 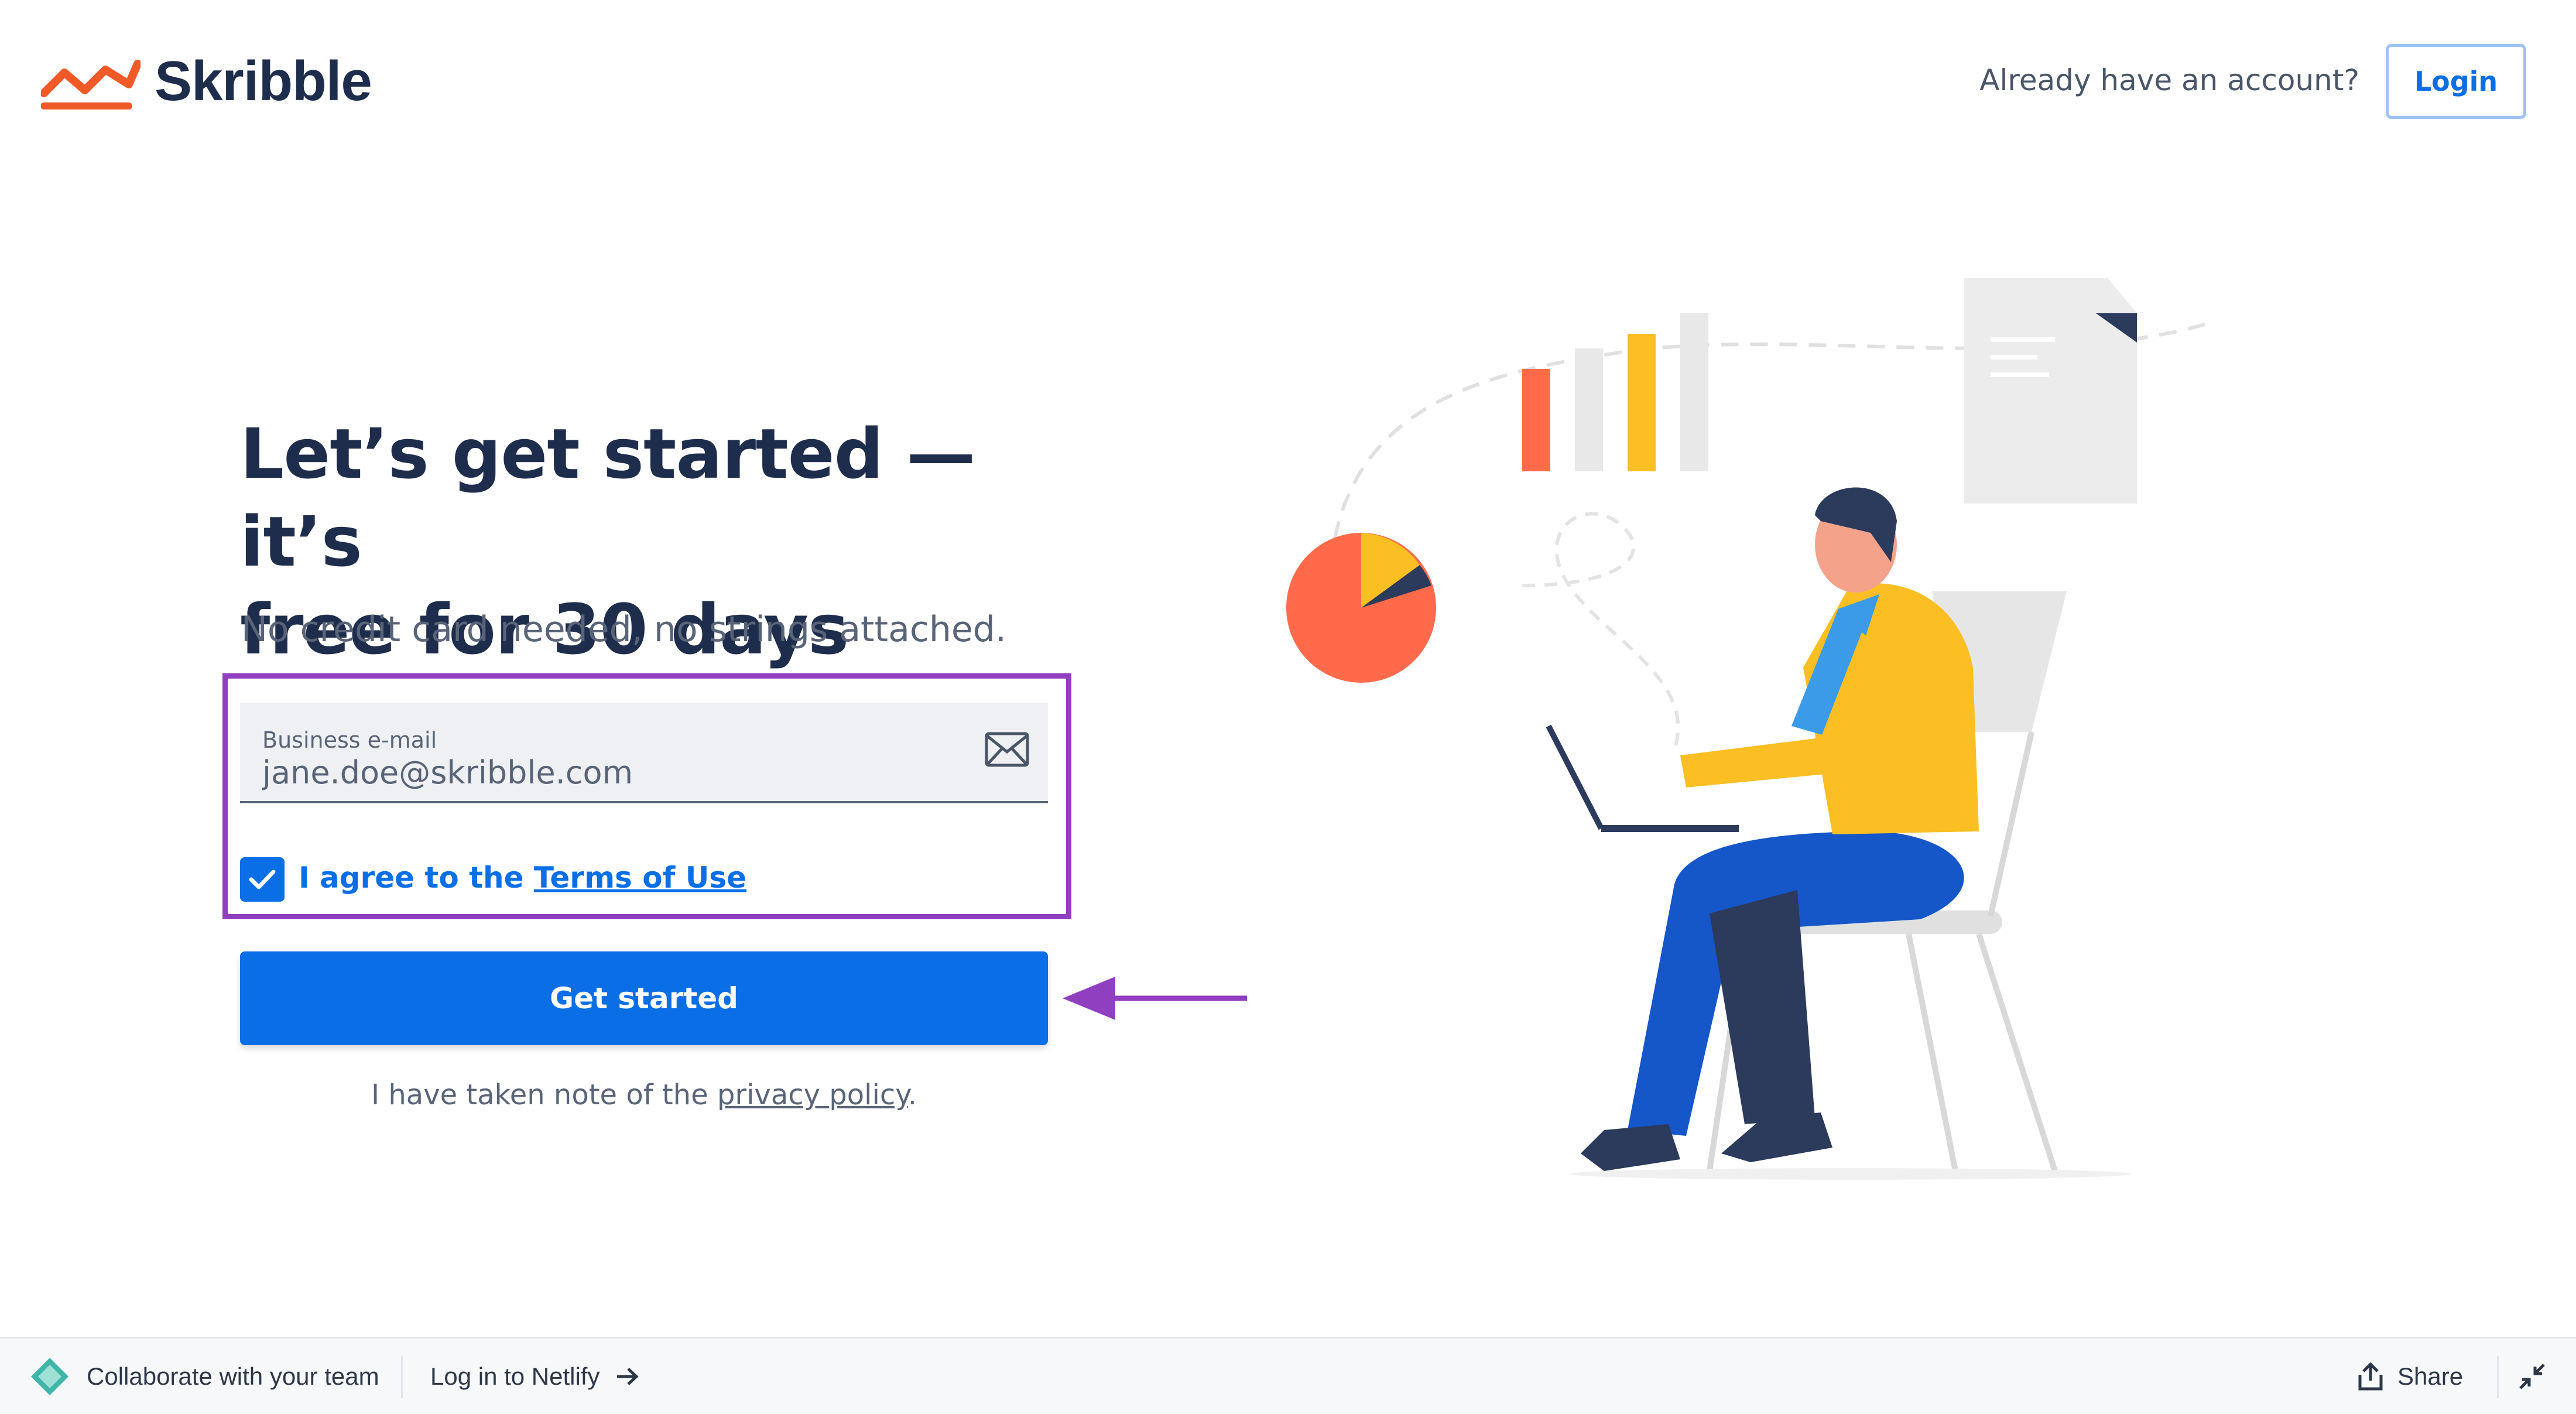 What do you see at coordinates (91, 84) in the screenshot?
I see `skribble-logo-icon` at bounding box center [91, 84].